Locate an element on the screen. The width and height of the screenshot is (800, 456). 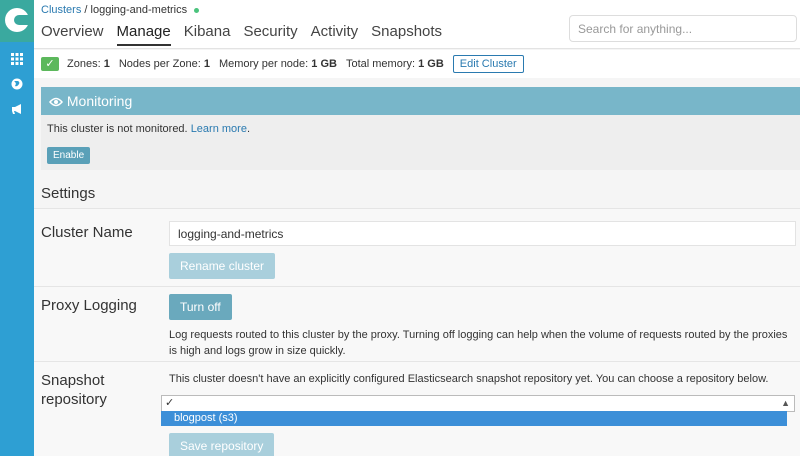
tab-kibana: Kibana is located at coordinates (207, 34).